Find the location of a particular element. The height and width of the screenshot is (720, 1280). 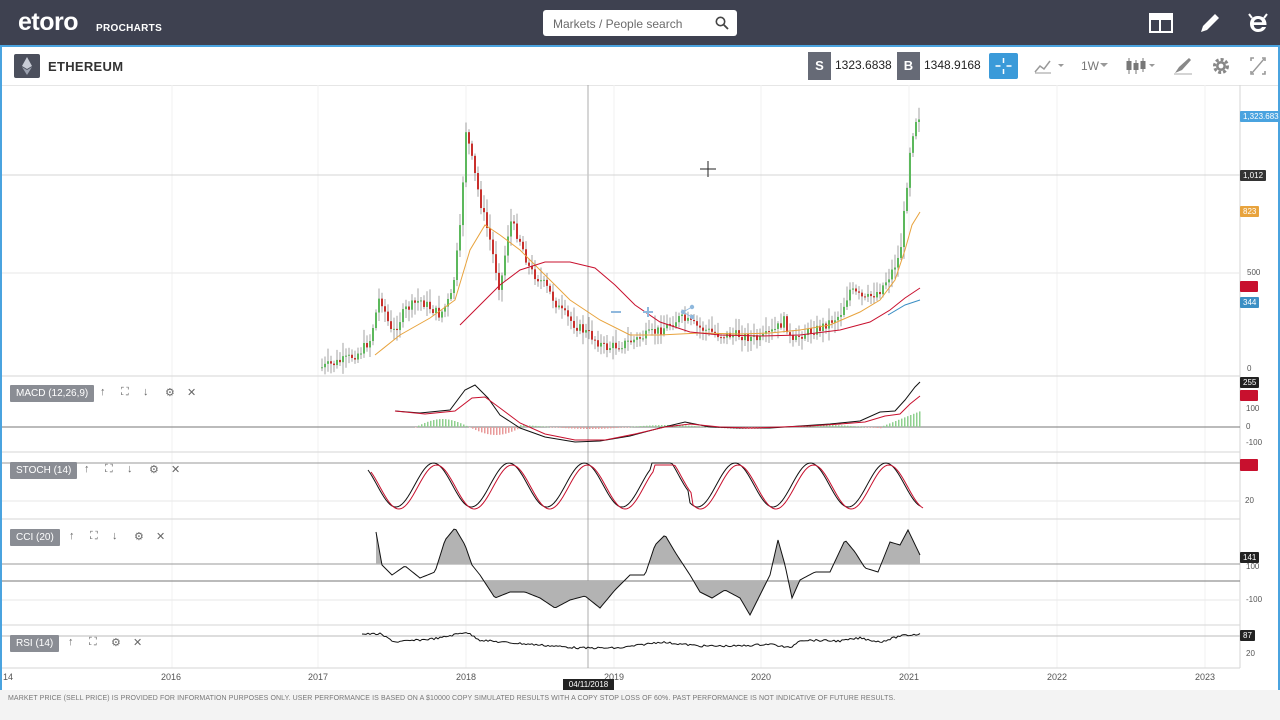

zoom-out-icon is located at coordinates (616, 312).